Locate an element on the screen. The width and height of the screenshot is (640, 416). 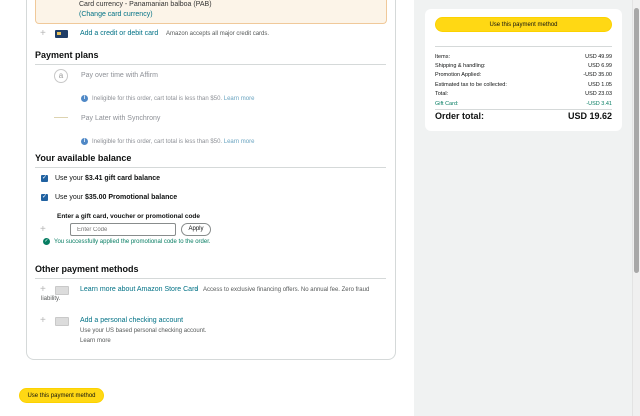
affirm-learn-more-link: Learn more is located at coordinates (239, 99).